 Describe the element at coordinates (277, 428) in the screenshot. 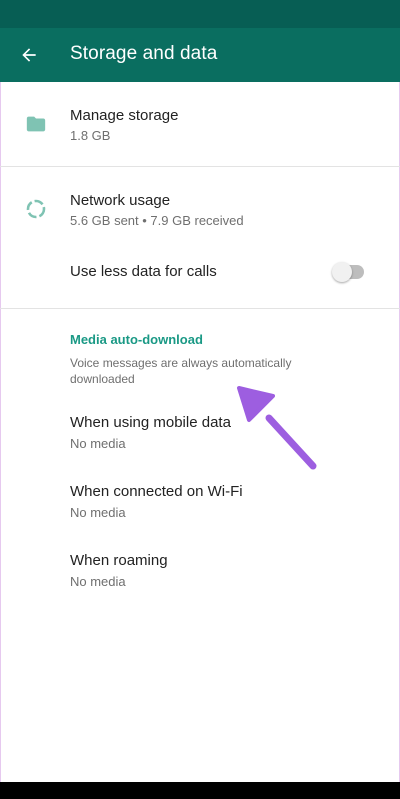

I see `annotation-arrow` at that location.